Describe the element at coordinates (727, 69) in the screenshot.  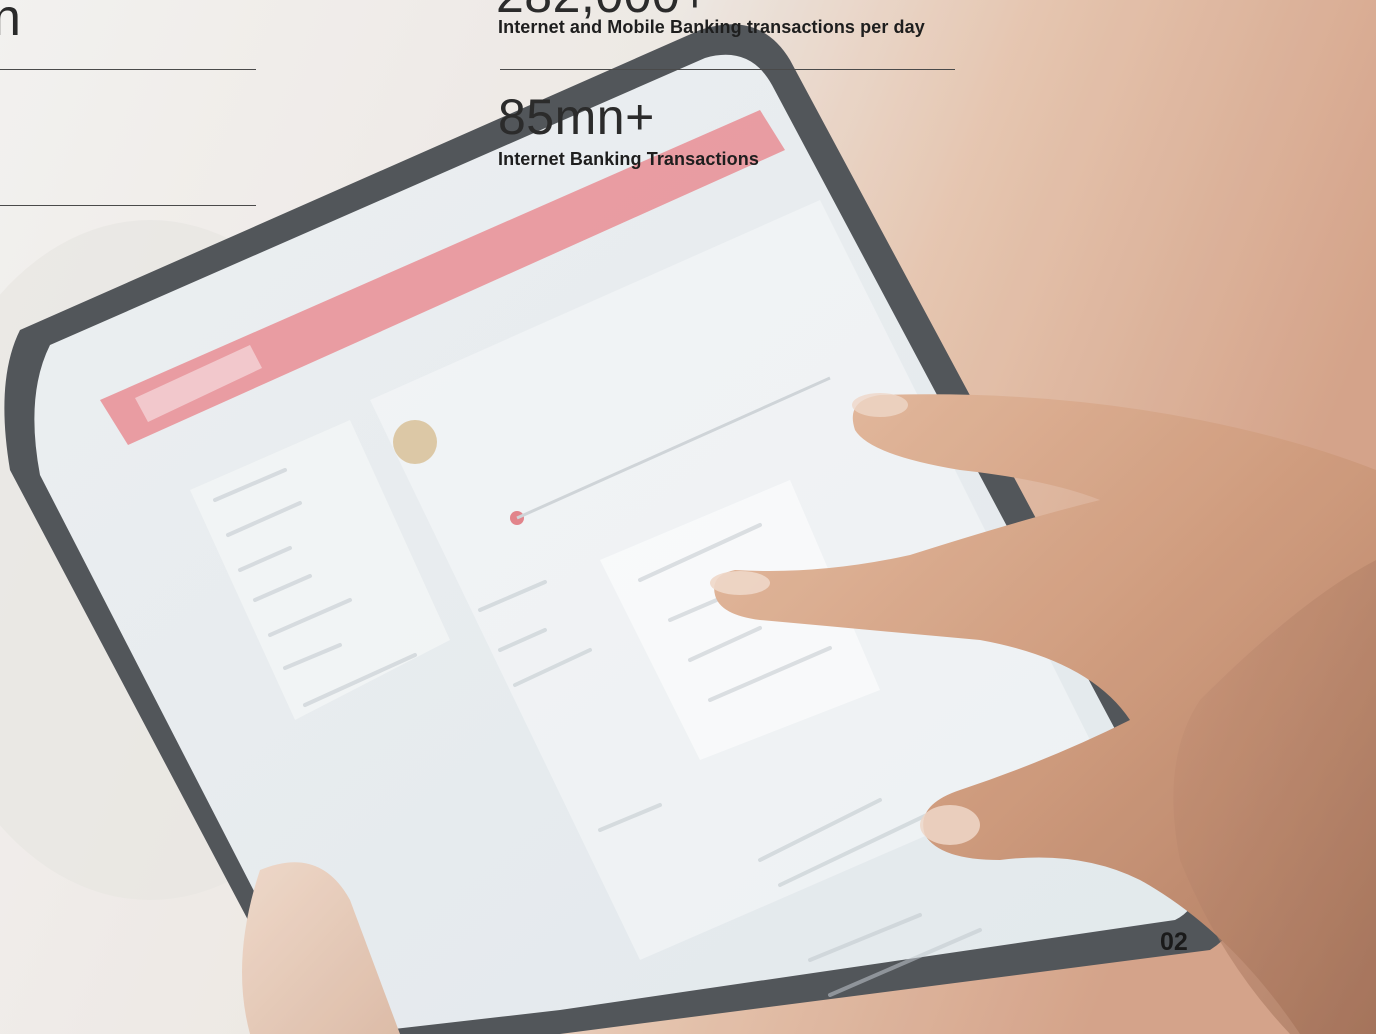
I see `stat-divider` at that location.